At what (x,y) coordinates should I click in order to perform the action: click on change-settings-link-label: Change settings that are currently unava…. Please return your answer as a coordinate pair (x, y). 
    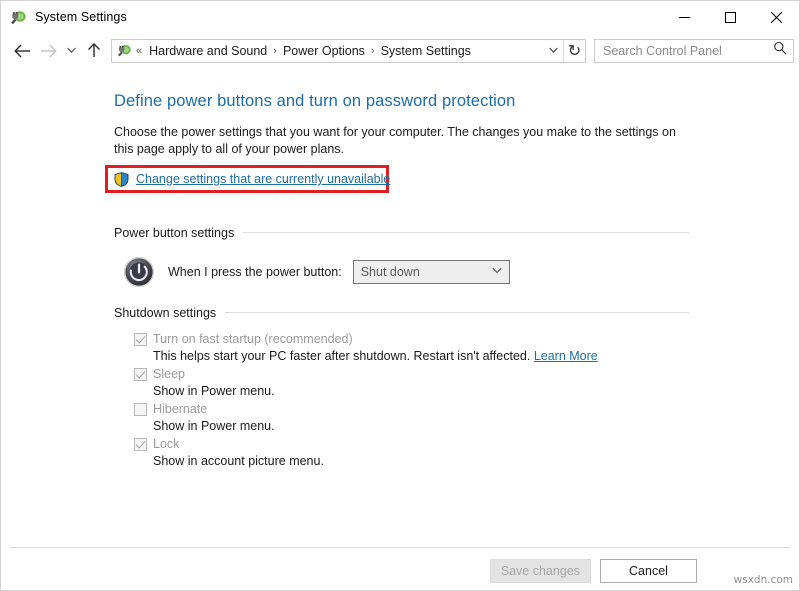
    Looking at the image, I should click on (263, 179).